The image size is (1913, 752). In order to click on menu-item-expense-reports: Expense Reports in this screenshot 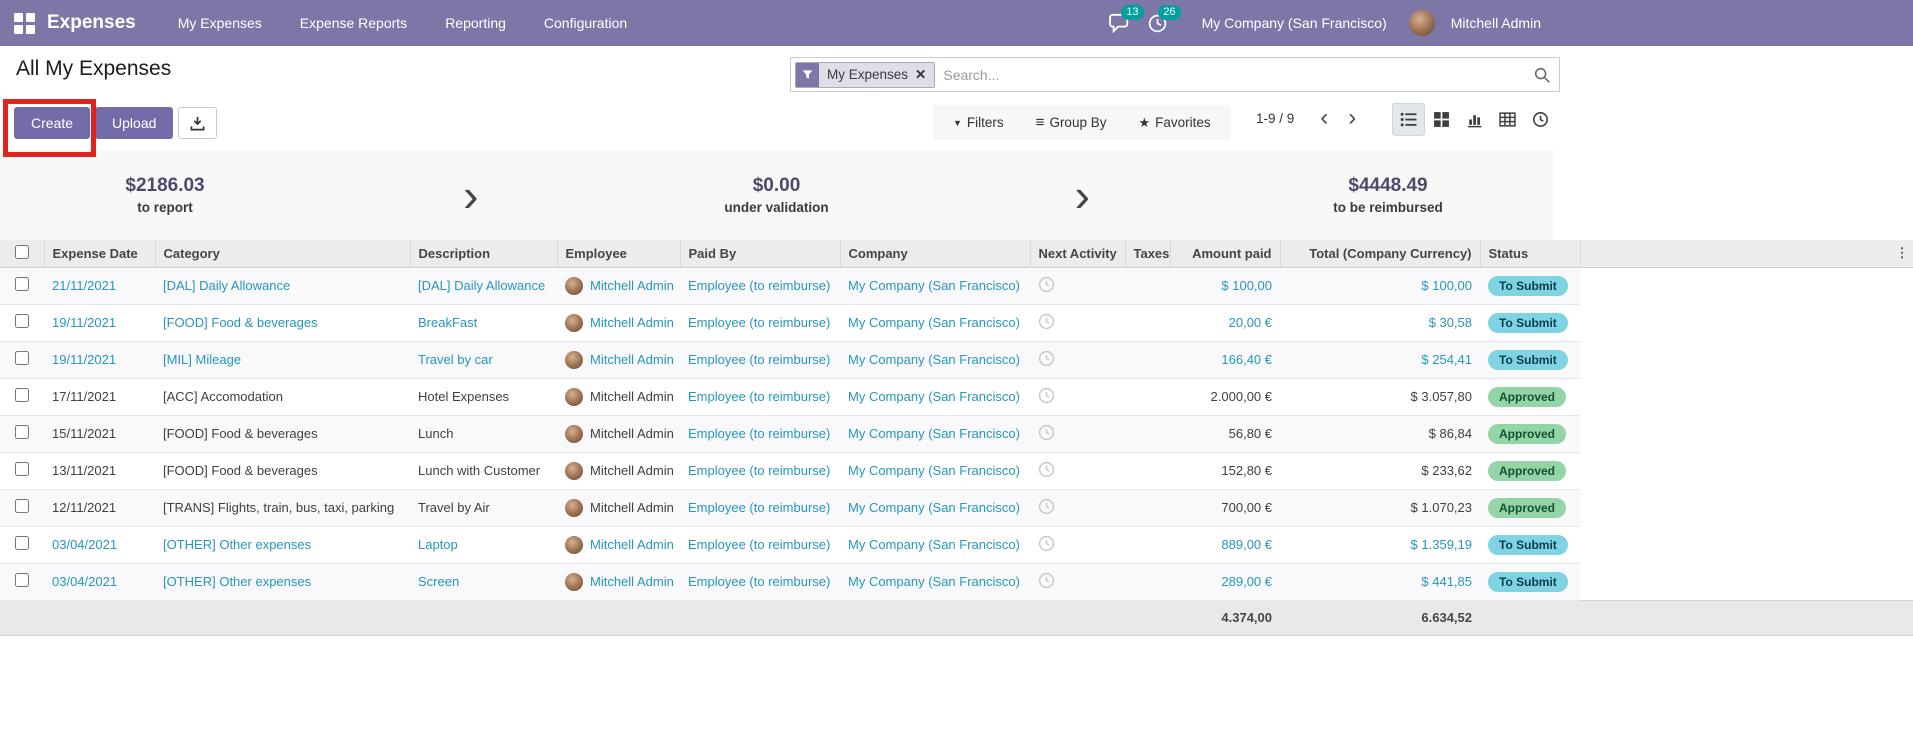, I will do `click(353, 23)`.